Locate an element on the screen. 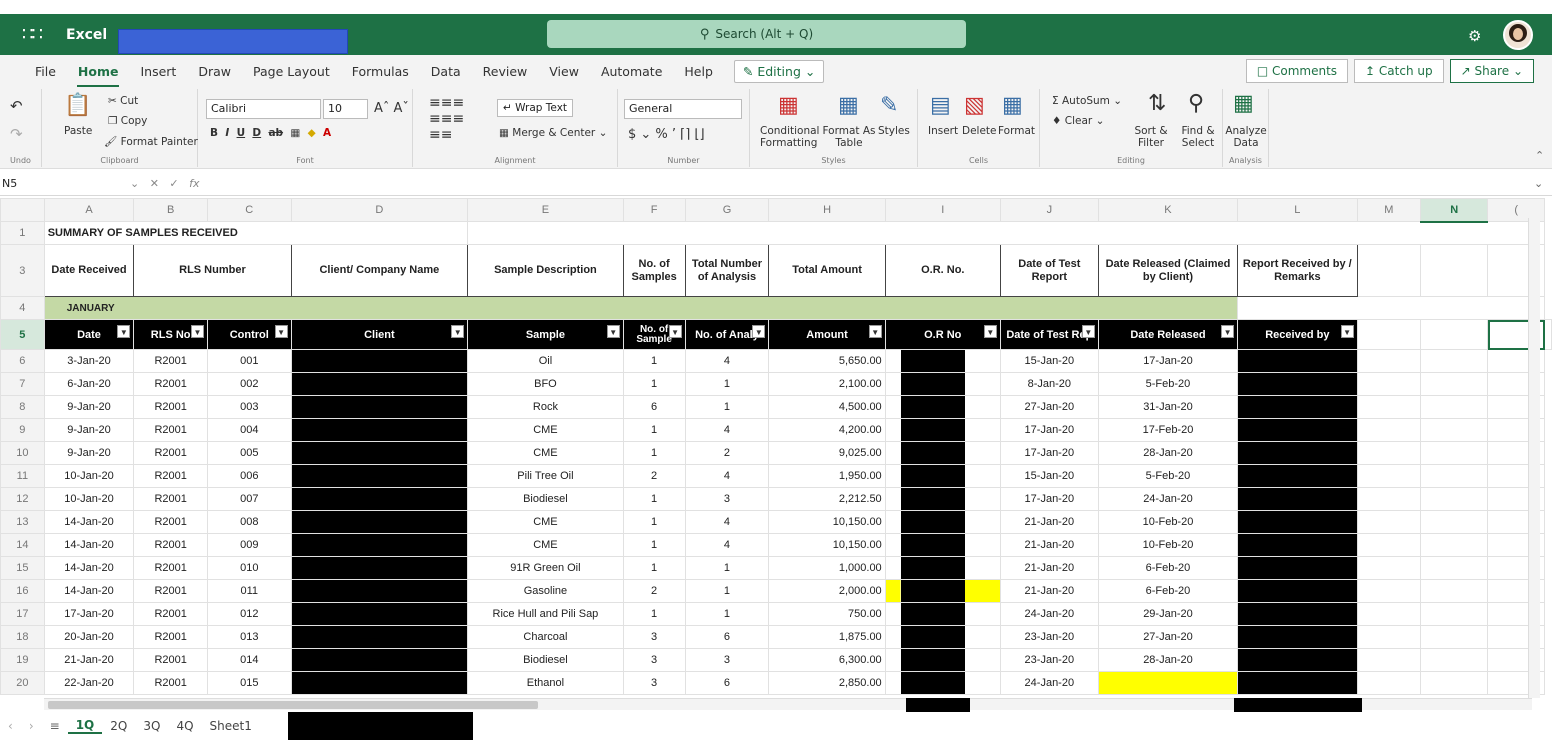 This screenshot has height=740, width=1552. document-name-redacted is located at coordinates (233, 41).